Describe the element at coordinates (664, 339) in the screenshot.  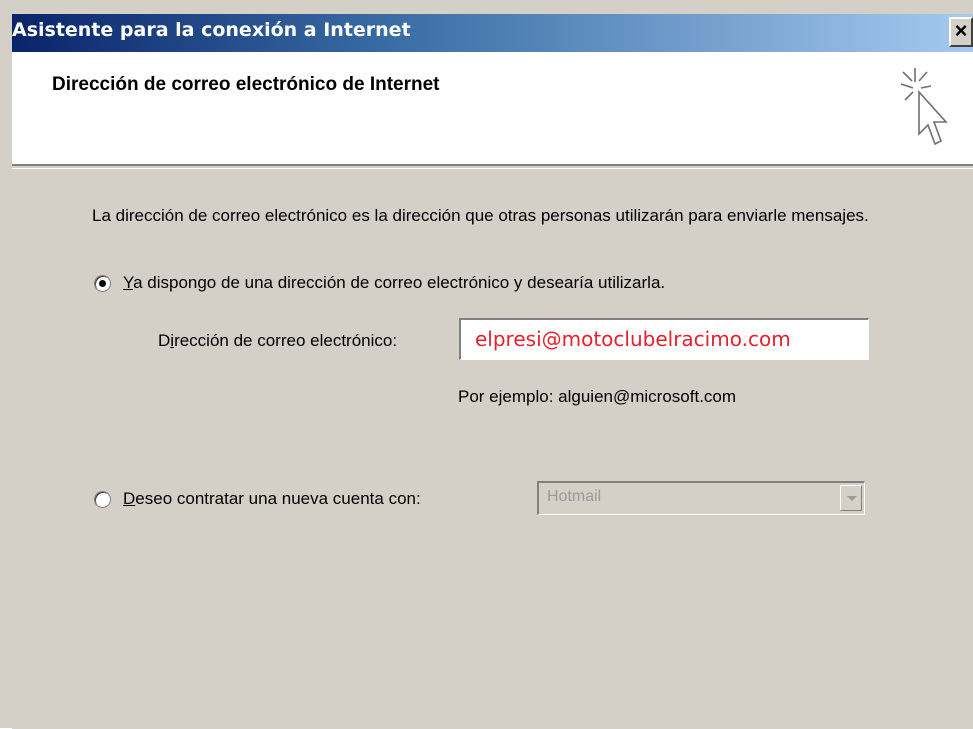
I see `email-input: elpresi@motoclubelracimo.com` at that location.